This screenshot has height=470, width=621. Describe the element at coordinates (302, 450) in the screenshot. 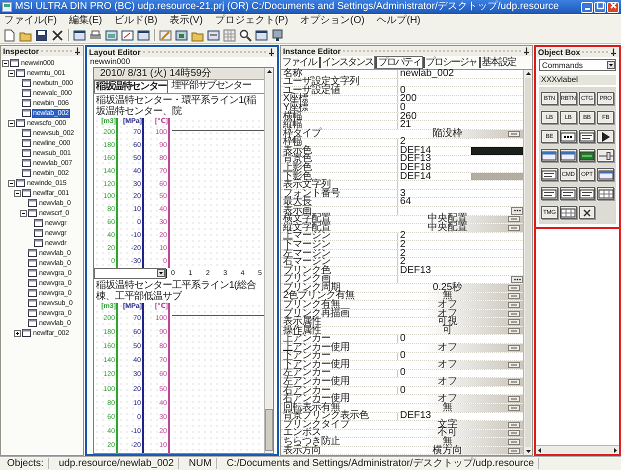

I see `property-name: 表示方向` at that location.